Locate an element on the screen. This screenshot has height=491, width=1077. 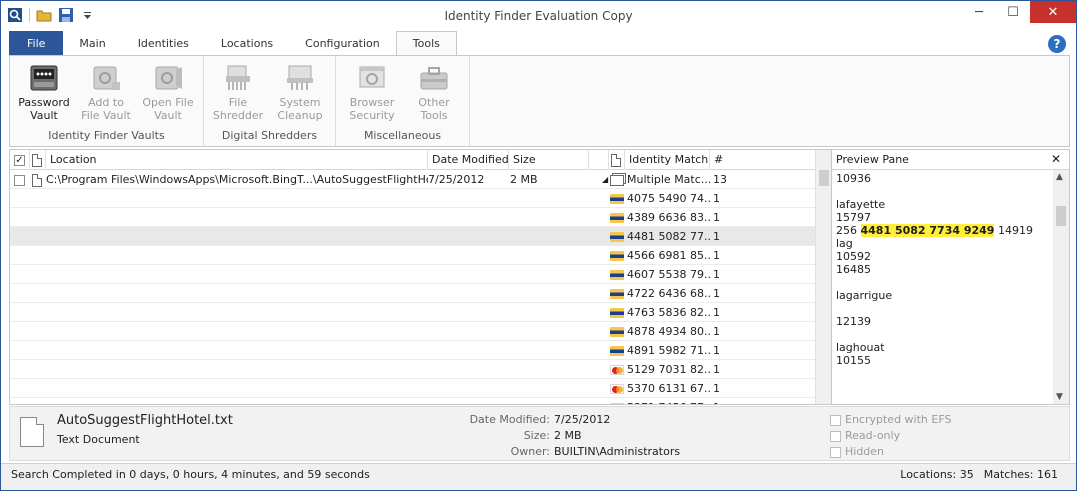
select-all-checkbox is located at coordinates (20, 160).